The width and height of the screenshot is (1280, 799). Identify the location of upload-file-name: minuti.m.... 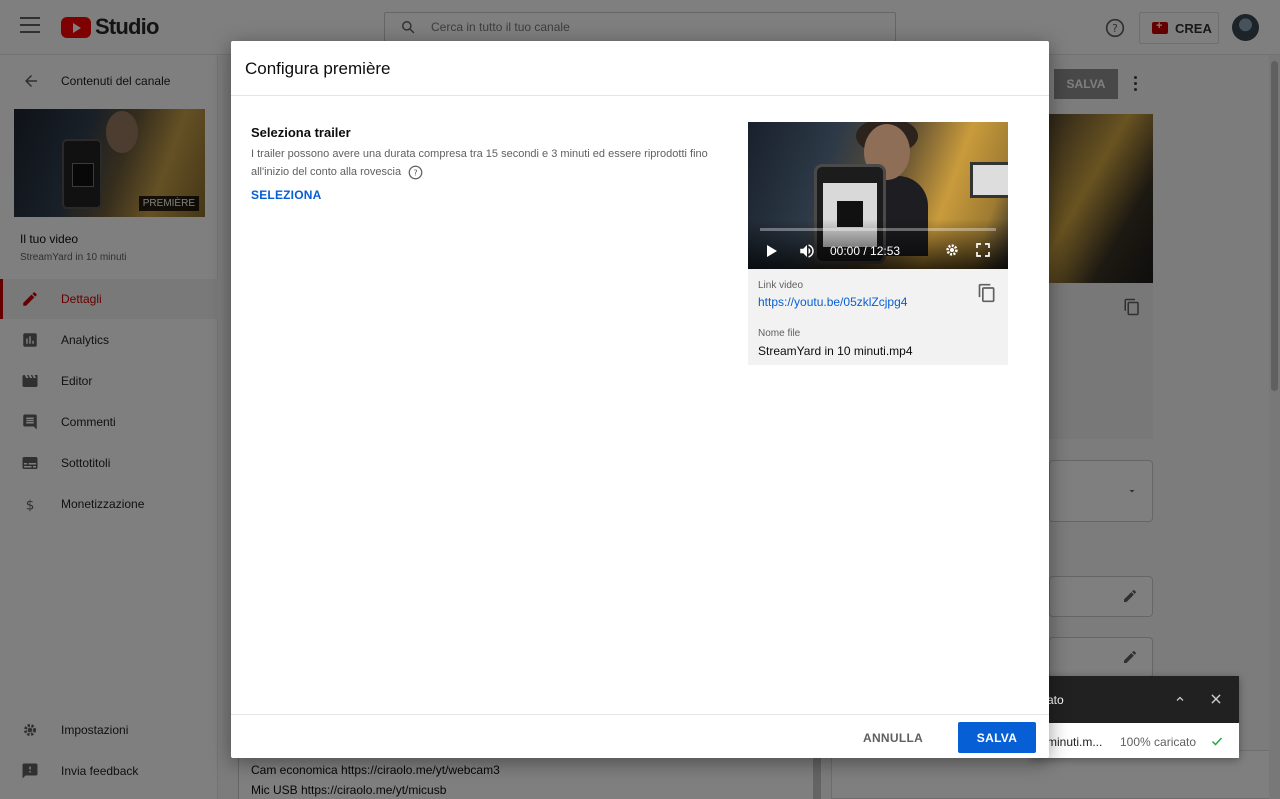
(1075, 742).